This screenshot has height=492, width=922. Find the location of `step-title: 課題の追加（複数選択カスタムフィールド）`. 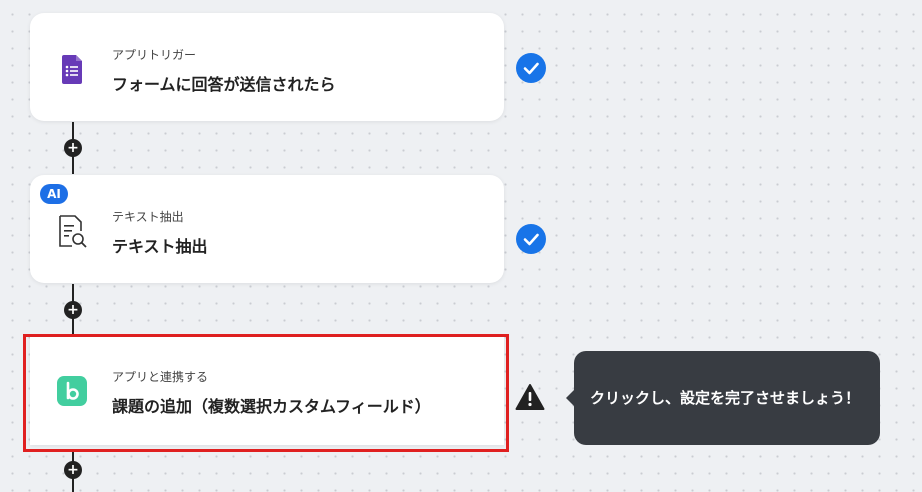

step-title: 課題の追加（複数選択カスタムフィールド） is located at coordinates (271, 406).